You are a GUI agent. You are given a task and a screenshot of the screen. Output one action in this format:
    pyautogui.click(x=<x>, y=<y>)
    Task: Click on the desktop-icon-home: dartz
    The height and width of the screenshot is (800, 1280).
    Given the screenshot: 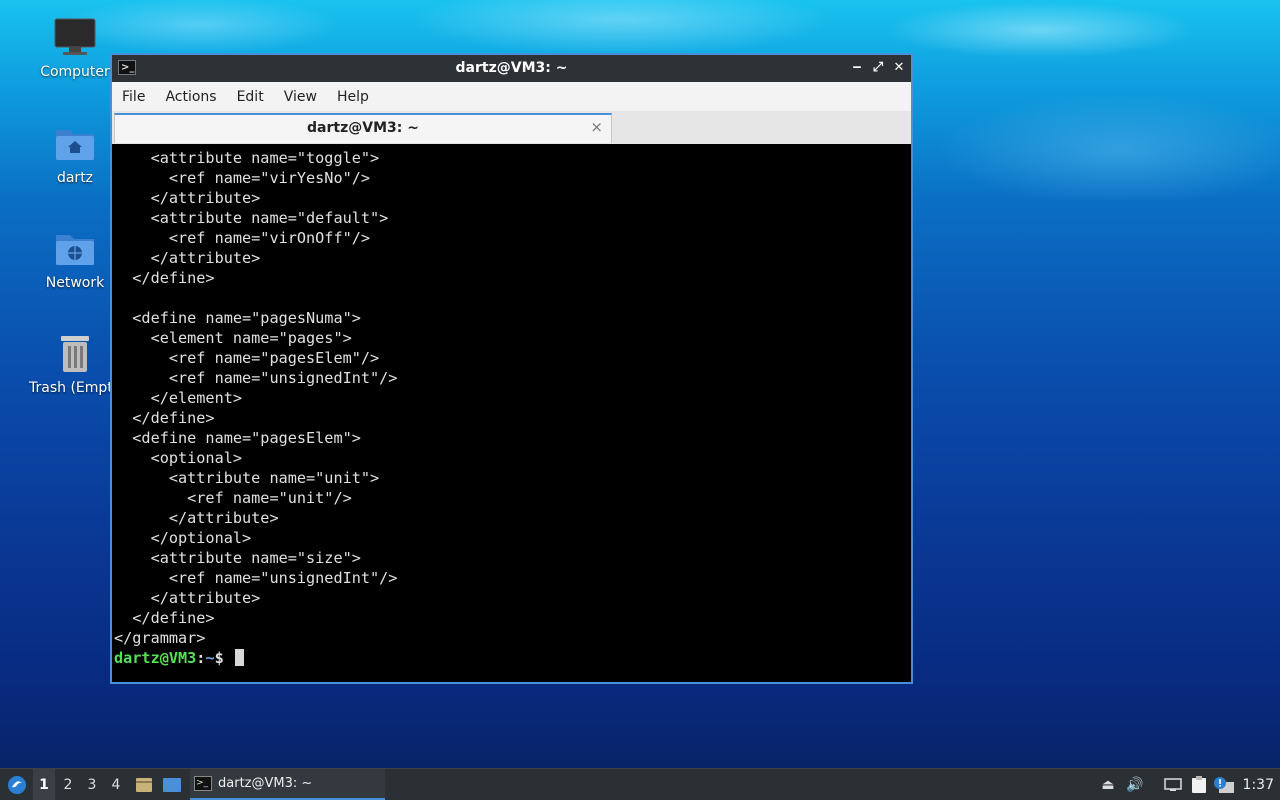 What is the action you would take?
    pyautogui.click(x=75, y=154)
    